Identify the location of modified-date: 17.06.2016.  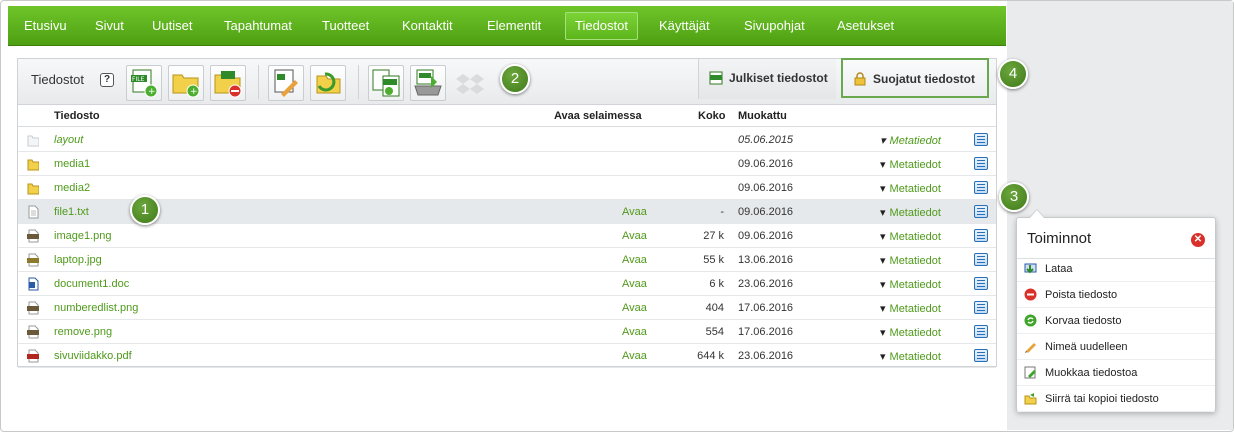
(766, 308).